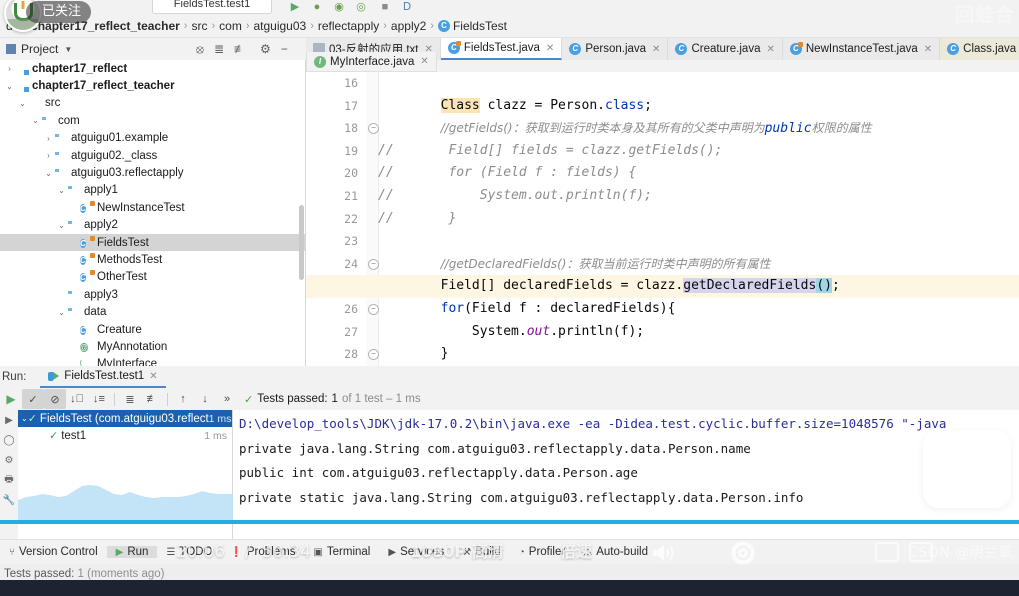  Describe the element at coordinates (413, 354) in the screenshot. I see `code-line: }` at that location.